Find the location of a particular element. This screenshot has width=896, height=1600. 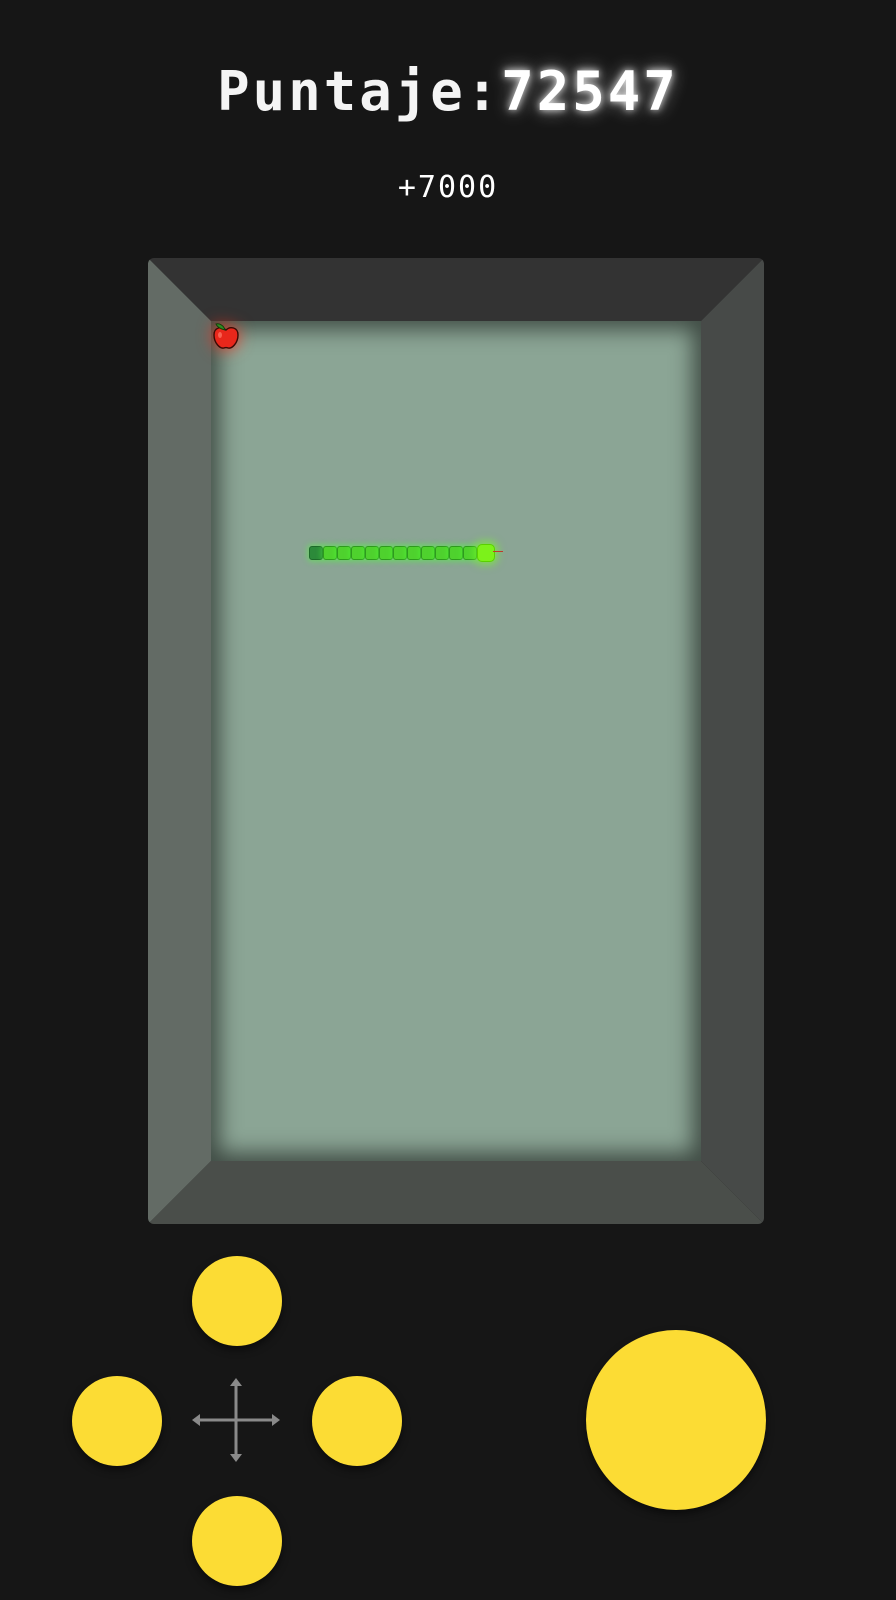

dpad-right-button is located at coordinates (357, 1421).